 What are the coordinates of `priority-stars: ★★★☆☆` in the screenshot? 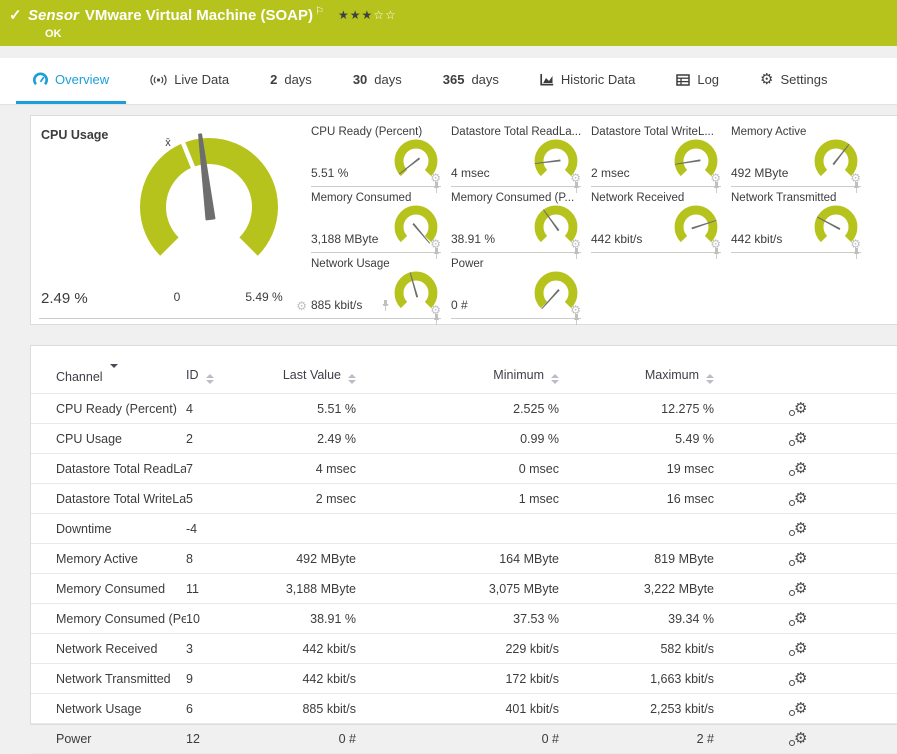 It's located at (367, 15).